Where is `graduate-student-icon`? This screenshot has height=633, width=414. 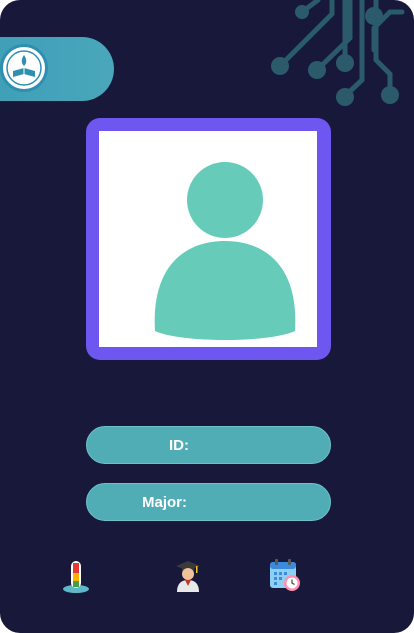
graduate-student-icon is located at coordinates (188, 575).